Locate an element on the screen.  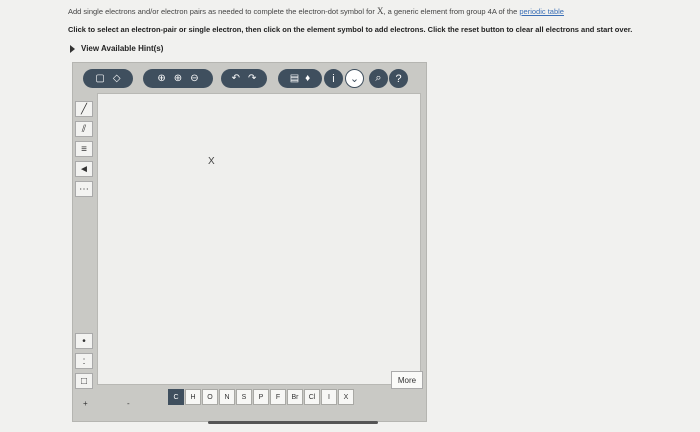
element-symbol: X is located at coordinates (211, 161).